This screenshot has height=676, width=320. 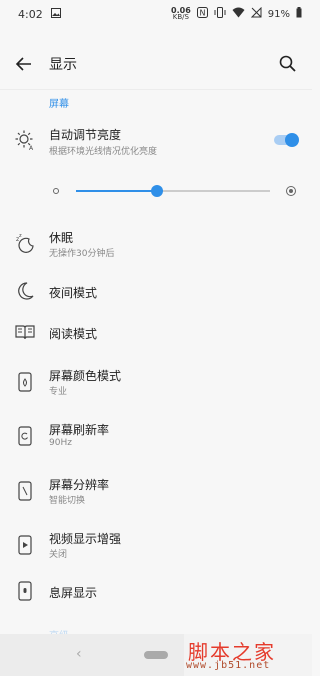 What do you see at coordinates (256, 13) in the screenshot?
I see `no-sim-icon` at bounding box center [256, 13].